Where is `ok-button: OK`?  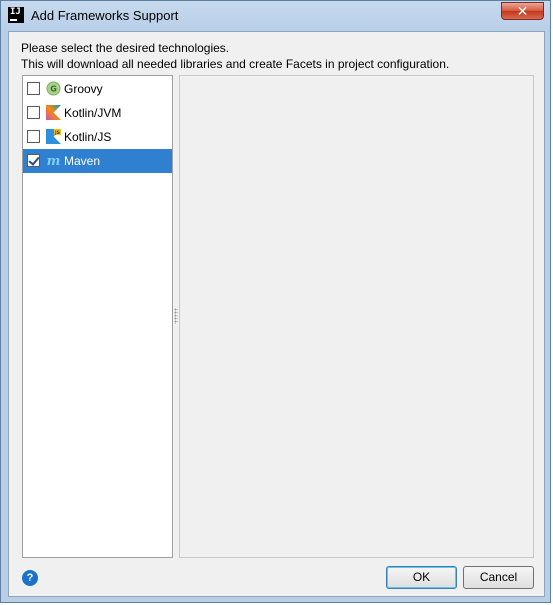 ok-button: OK is located at coordinates (421, 577).